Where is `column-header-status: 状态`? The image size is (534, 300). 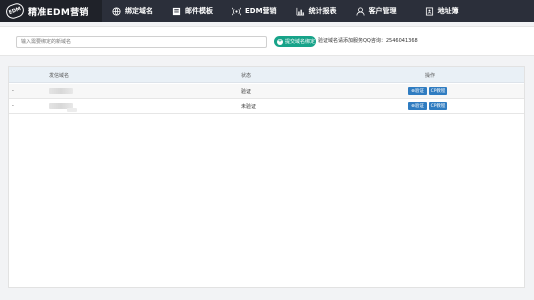
column-header-status: 状态 is located at coordinates (246, 76).